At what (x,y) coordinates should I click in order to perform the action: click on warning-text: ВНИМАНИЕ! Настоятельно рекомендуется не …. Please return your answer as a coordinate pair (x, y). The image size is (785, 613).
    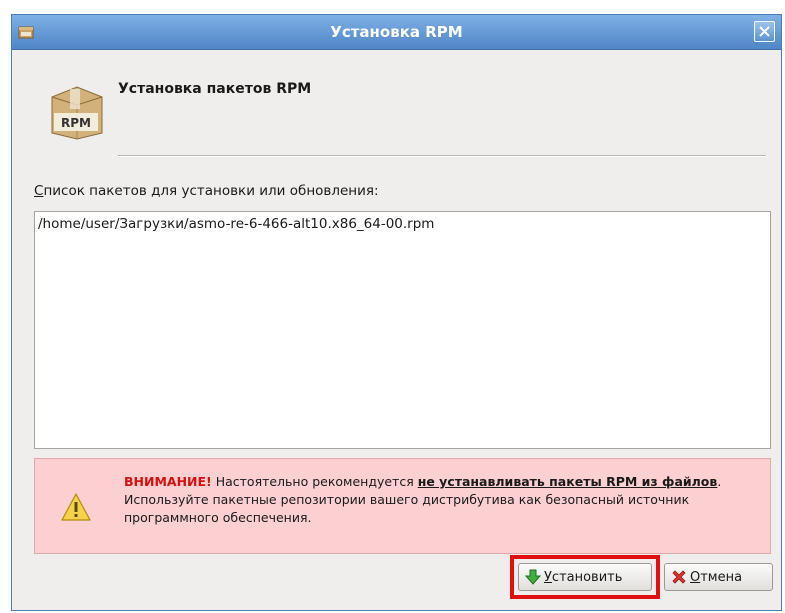
    Looking at the image, I should click on (439, 500).